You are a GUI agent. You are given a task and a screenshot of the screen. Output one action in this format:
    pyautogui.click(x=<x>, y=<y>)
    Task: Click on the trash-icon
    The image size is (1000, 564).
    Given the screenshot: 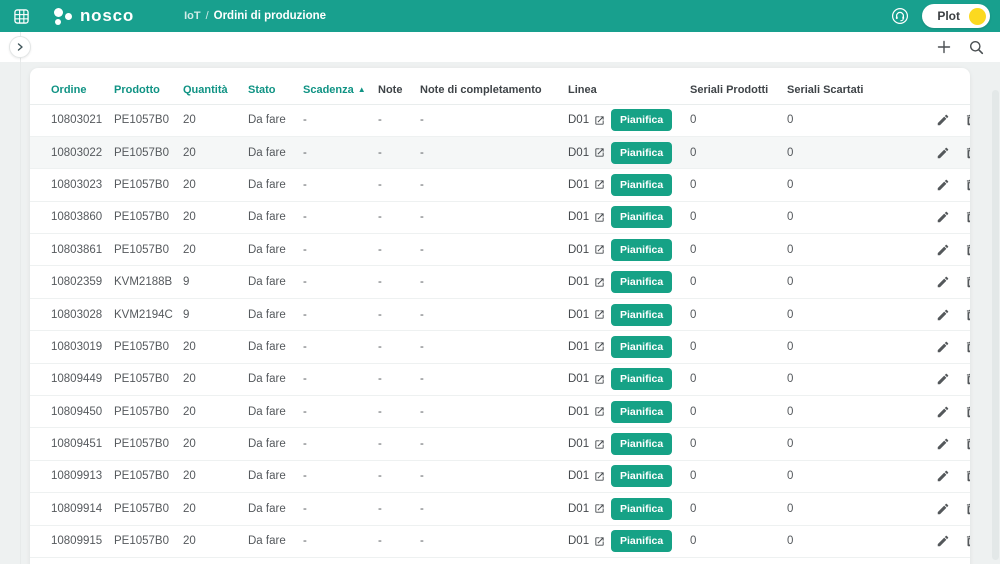 What is the action you would take?
    pyautogui.click(x=968, y=249)
    